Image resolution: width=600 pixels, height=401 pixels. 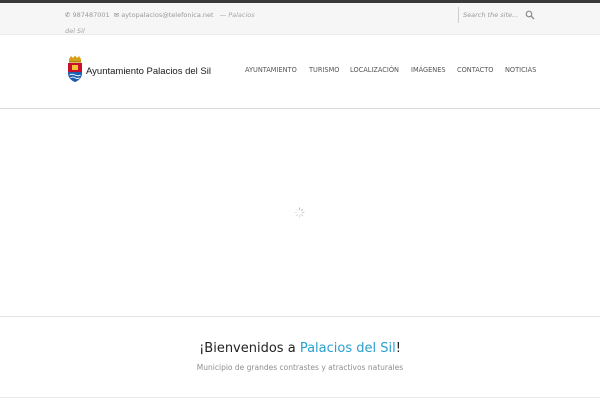 I want to click on nav-item-contacto: CONTACTO, so click(x=475, y=70).